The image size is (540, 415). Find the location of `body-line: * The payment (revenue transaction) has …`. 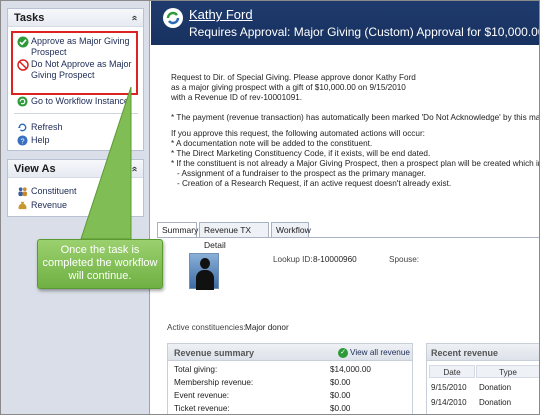

body-line: * The payment (revenue transaction) has … is located at coordinates (355, 117).